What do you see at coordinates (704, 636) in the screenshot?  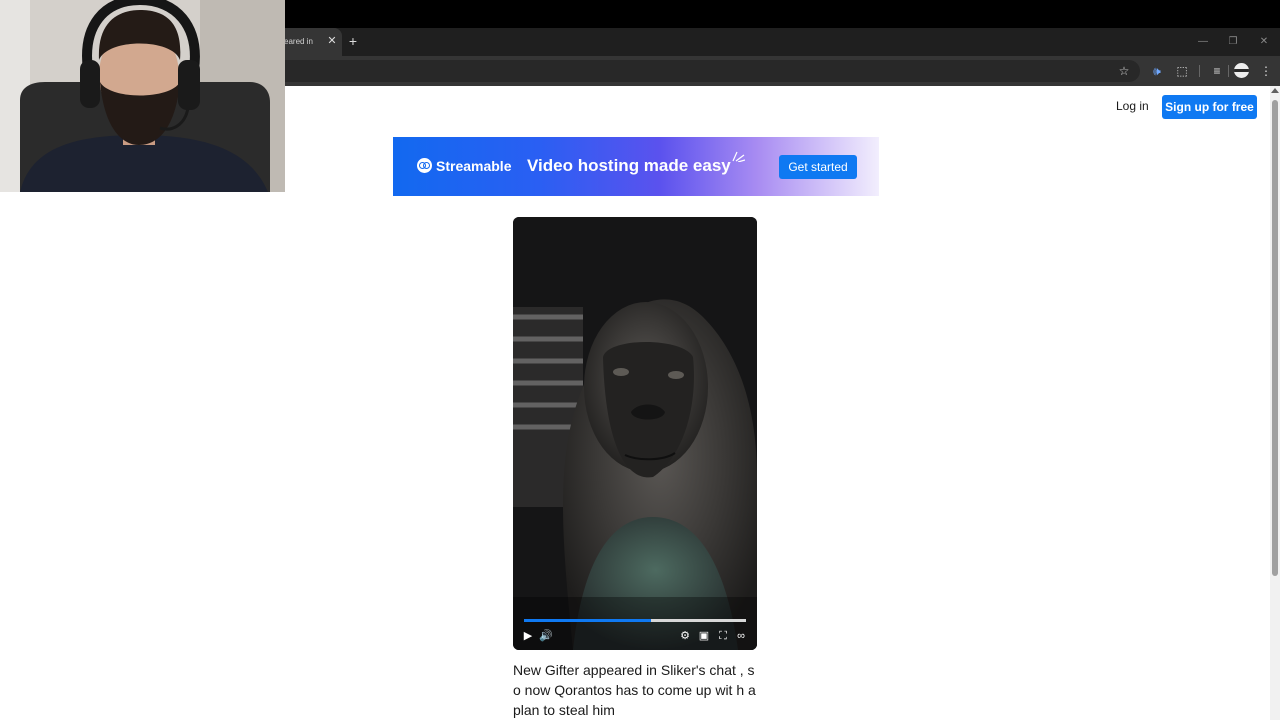 I see `picture-in-picture-icon: ▣` at bounding box center [704, 636].